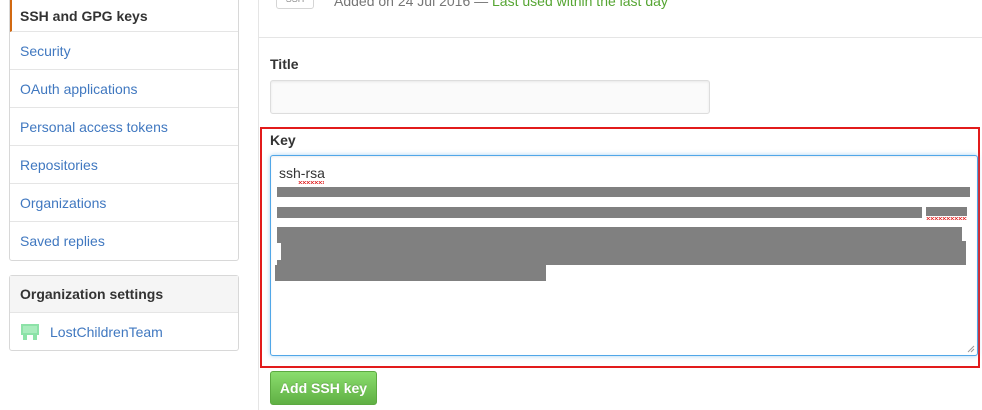 This screenshot has height=410, width=982. Describe the element at coordinates (124, 127) in the screenshot. I see `sidebar-item-personal-access-tokens: Personal access tokens` at that location.